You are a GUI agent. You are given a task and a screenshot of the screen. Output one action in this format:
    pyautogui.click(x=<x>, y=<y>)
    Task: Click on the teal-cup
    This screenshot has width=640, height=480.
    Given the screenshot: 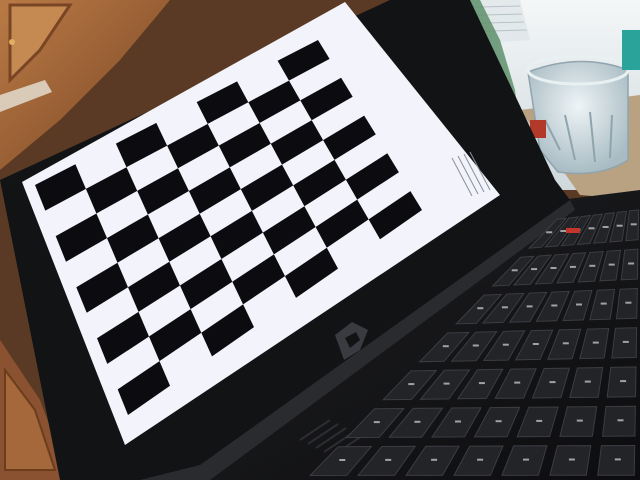 What is the action you would take?
    pyautogui.click(x=631, y=50)
    